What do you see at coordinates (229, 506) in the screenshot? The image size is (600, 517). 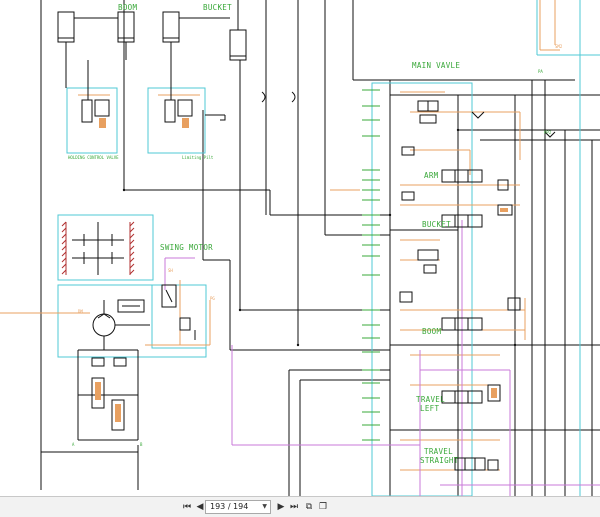 I see `page-number-value: 193 / 194` at bounding box center [229, 506].